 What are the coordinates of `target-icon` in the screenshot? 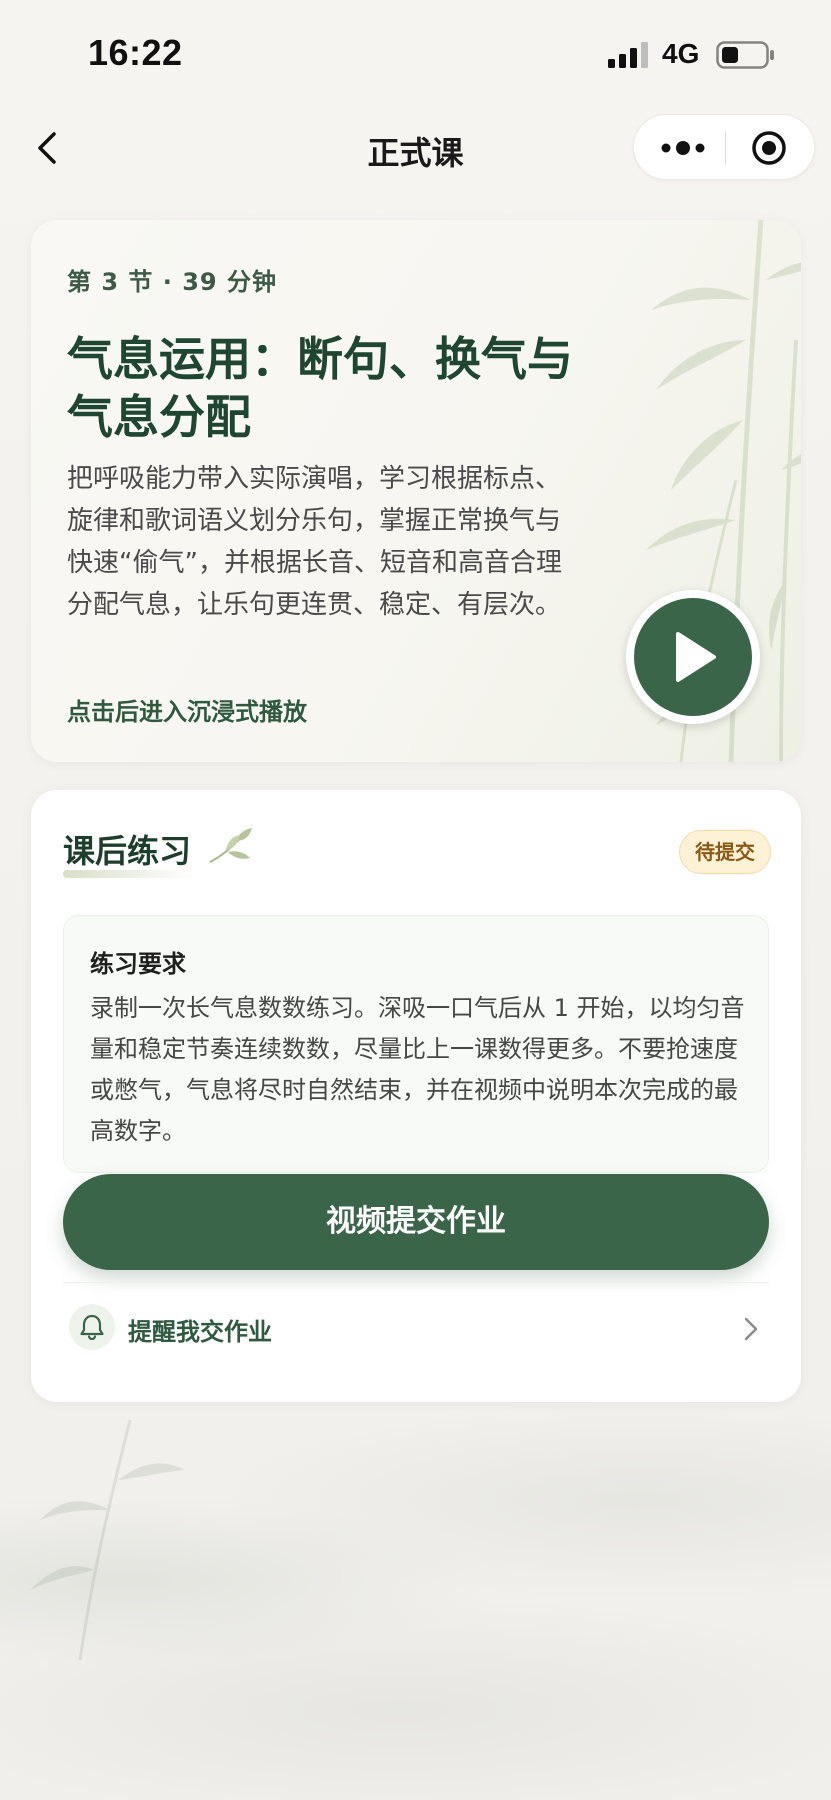 It's located at (769, 148).